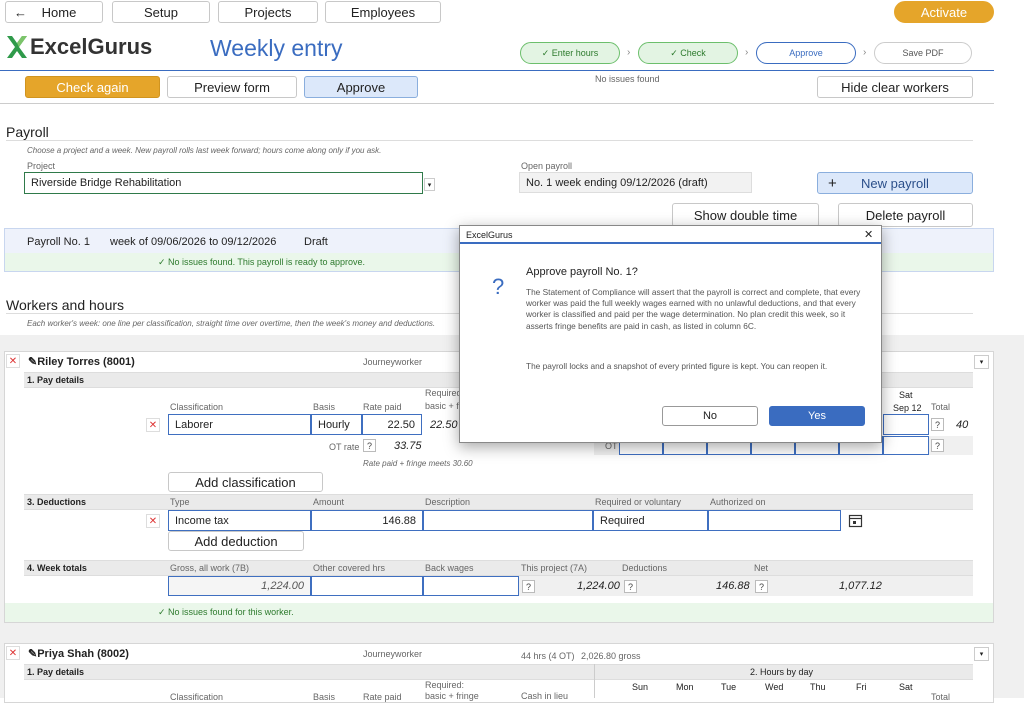 The height and width of the screenshot is (703, 1024). Describe the element at coordinates (210, 568) in the screenshot. I see `col-gross: Gross, all work (7B)` at that location.